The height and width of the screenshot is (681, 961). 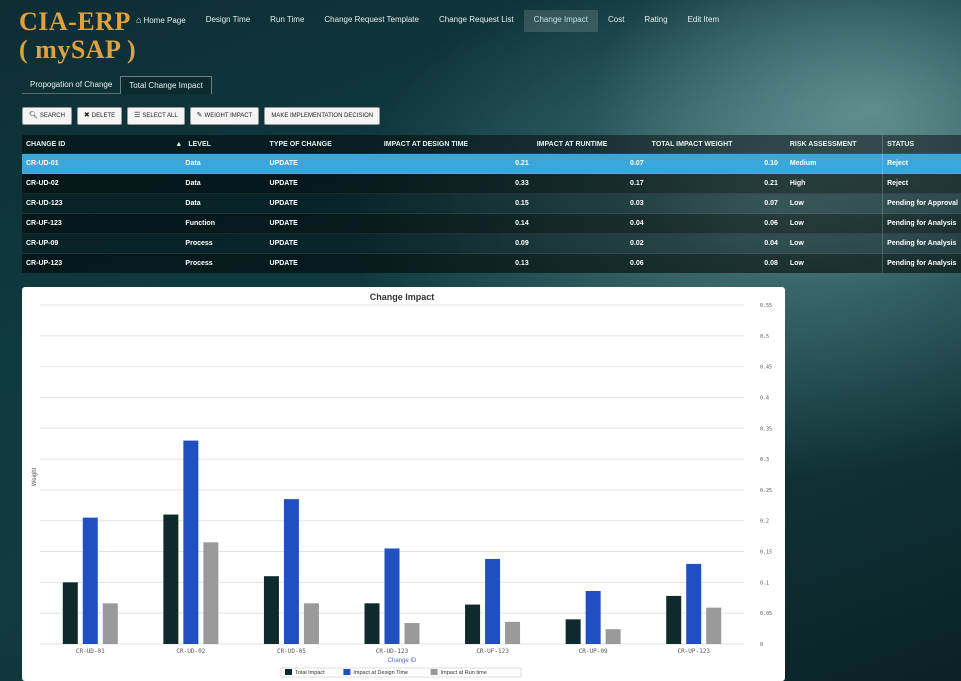 I want to click on list-icon: ☰, so click(x=137, y=115).